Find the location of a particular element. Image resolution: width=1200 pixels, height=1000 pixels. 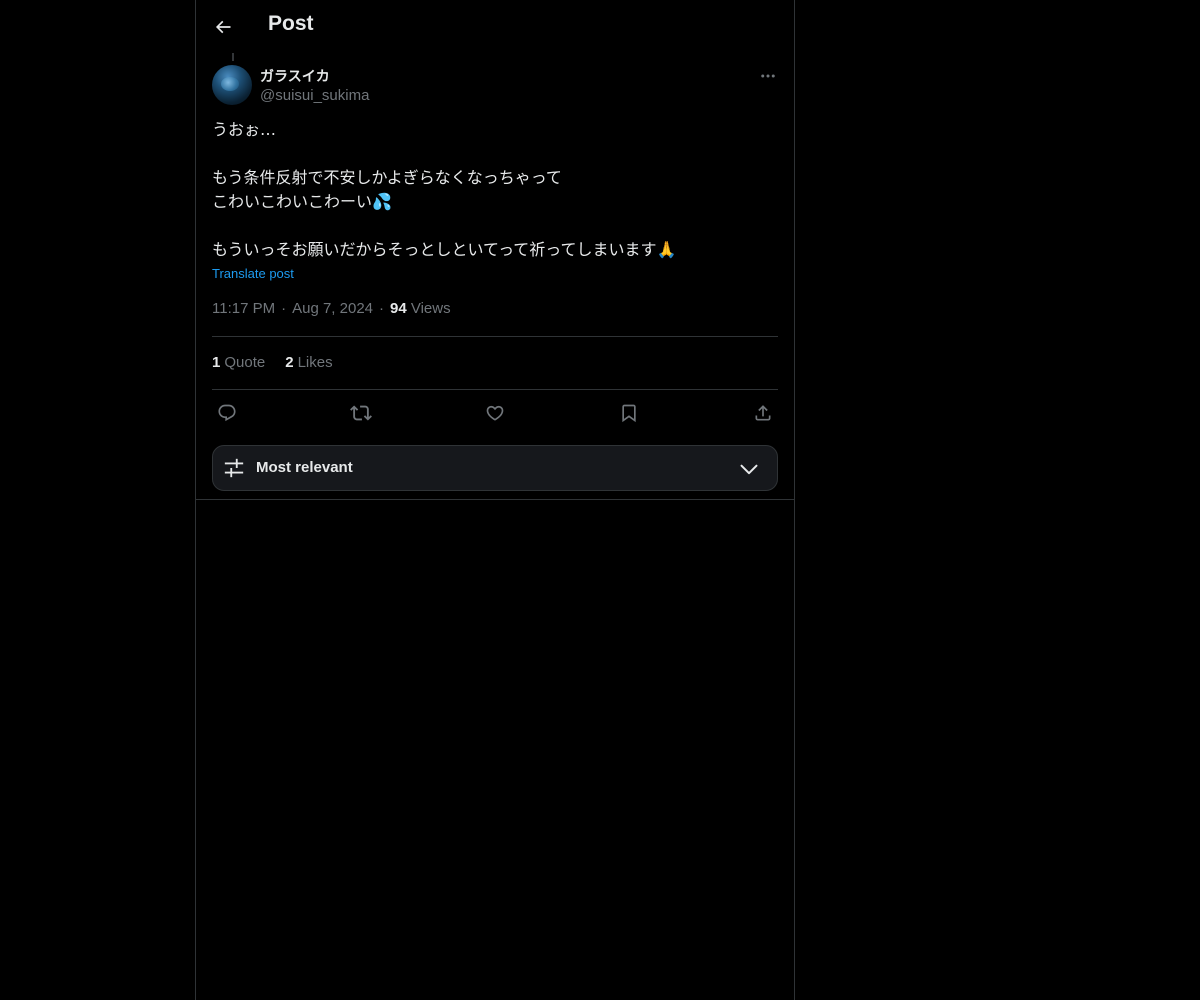

share-icon is located at coordinates (763, 413).